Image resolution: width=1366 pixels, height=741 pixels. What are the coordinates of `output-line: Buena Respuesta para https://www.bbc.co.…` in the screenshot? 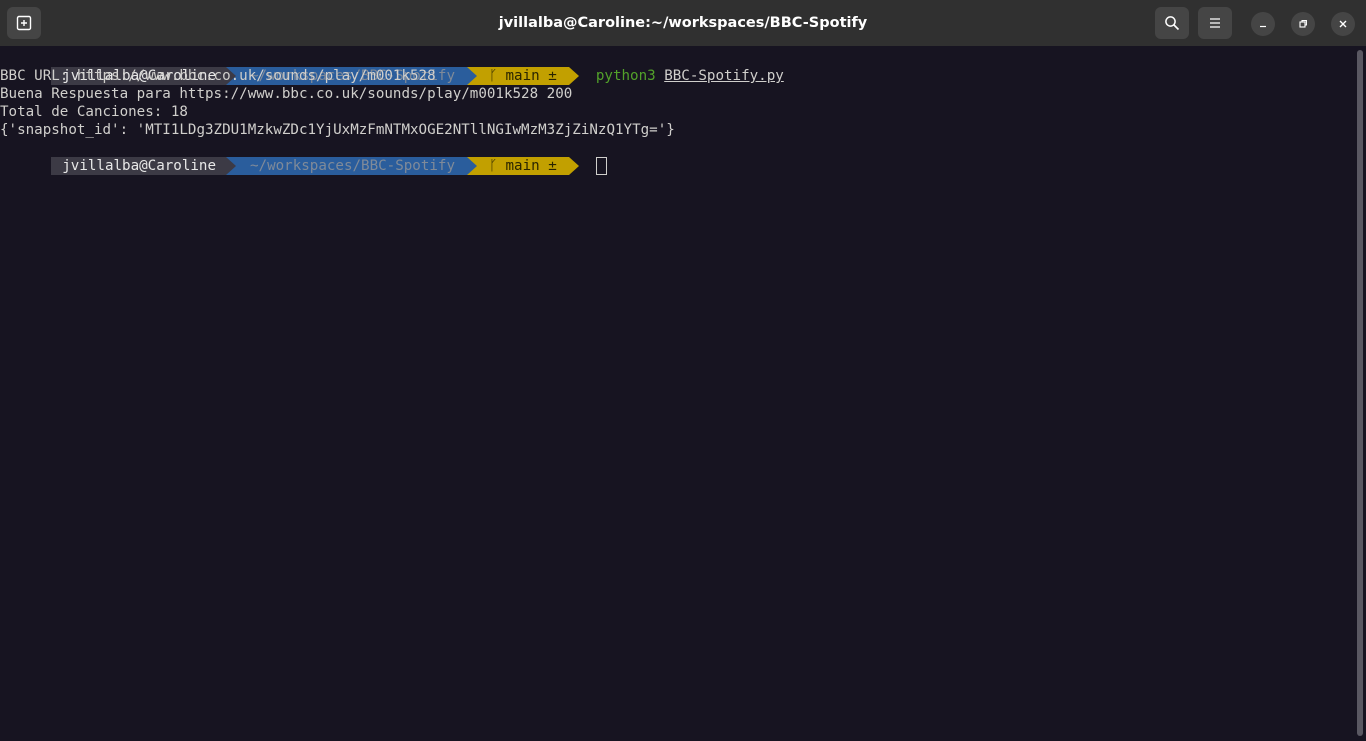 It's located at (286, 94).